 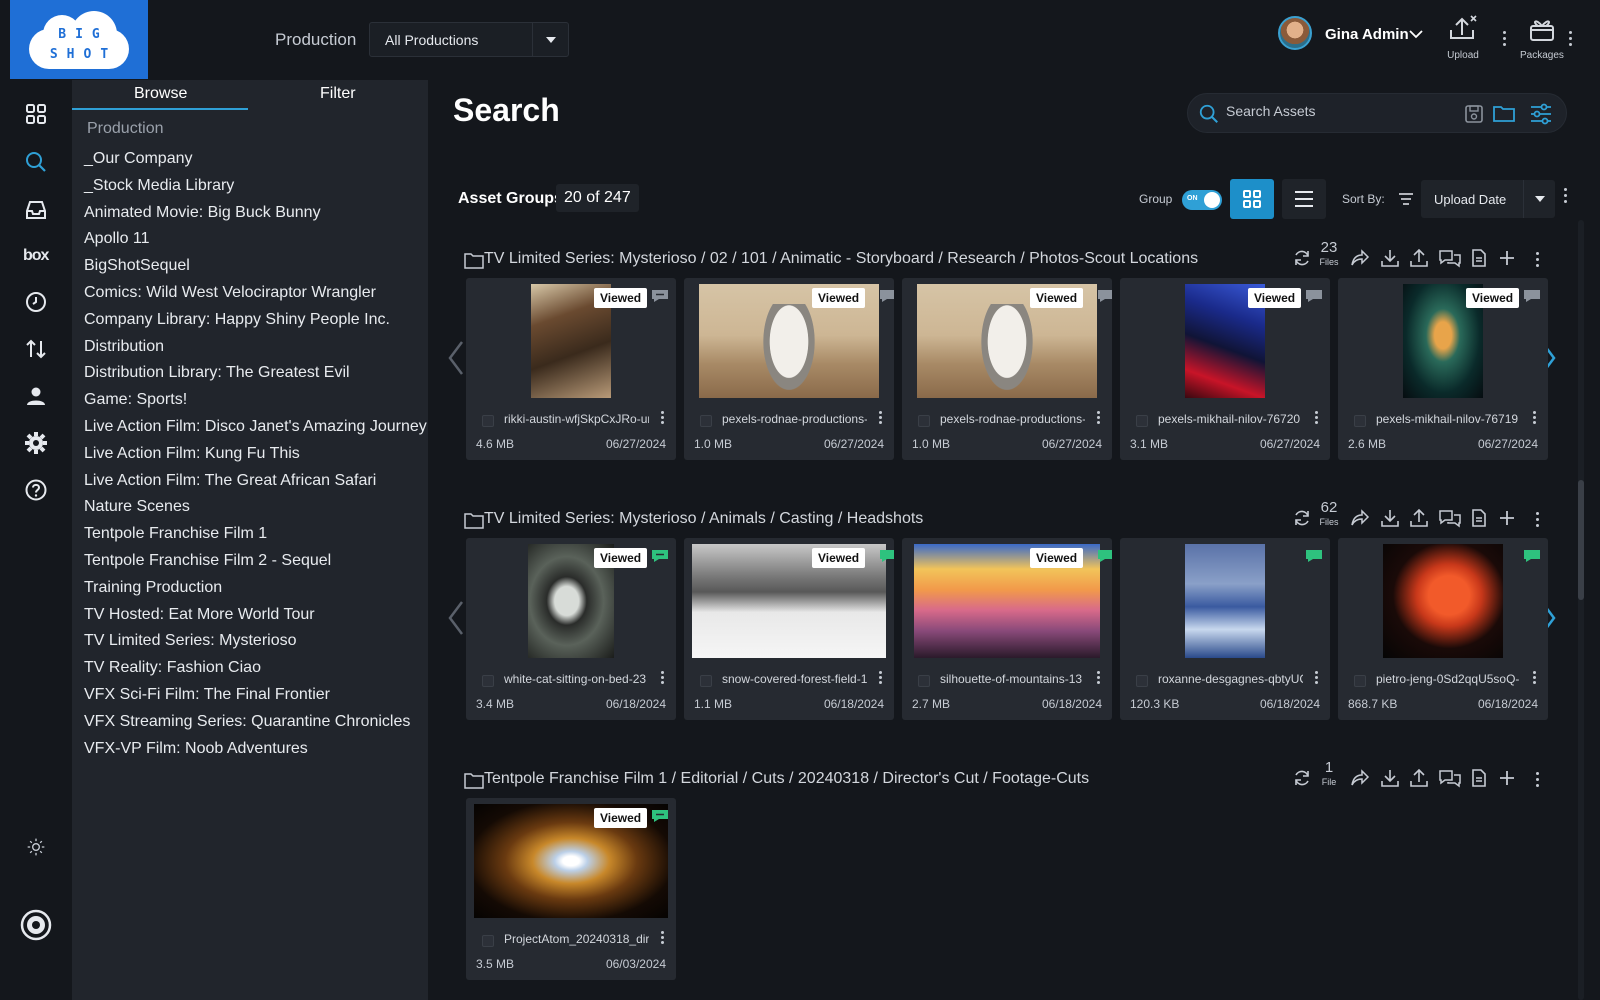 I want to click on list-view-button, so click(x=1304, y=199).